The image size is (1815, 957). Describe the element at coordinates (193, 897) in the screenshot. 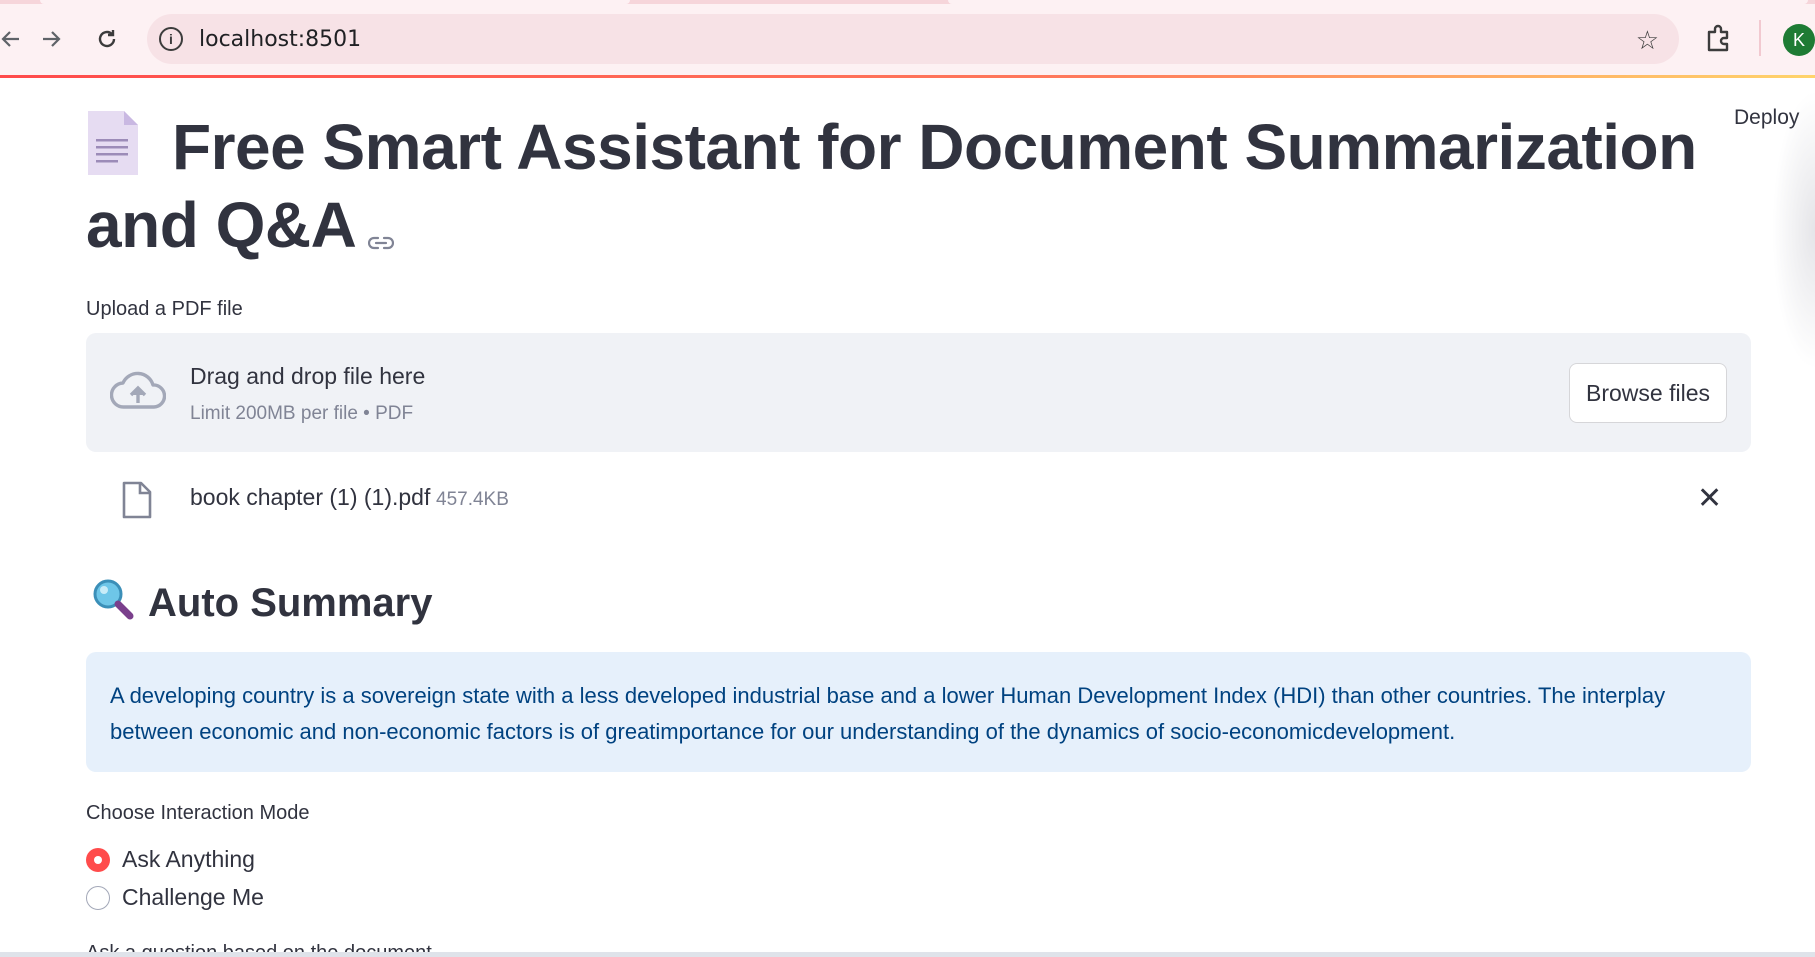

I see `radio-label: Challenge Me` at that location.